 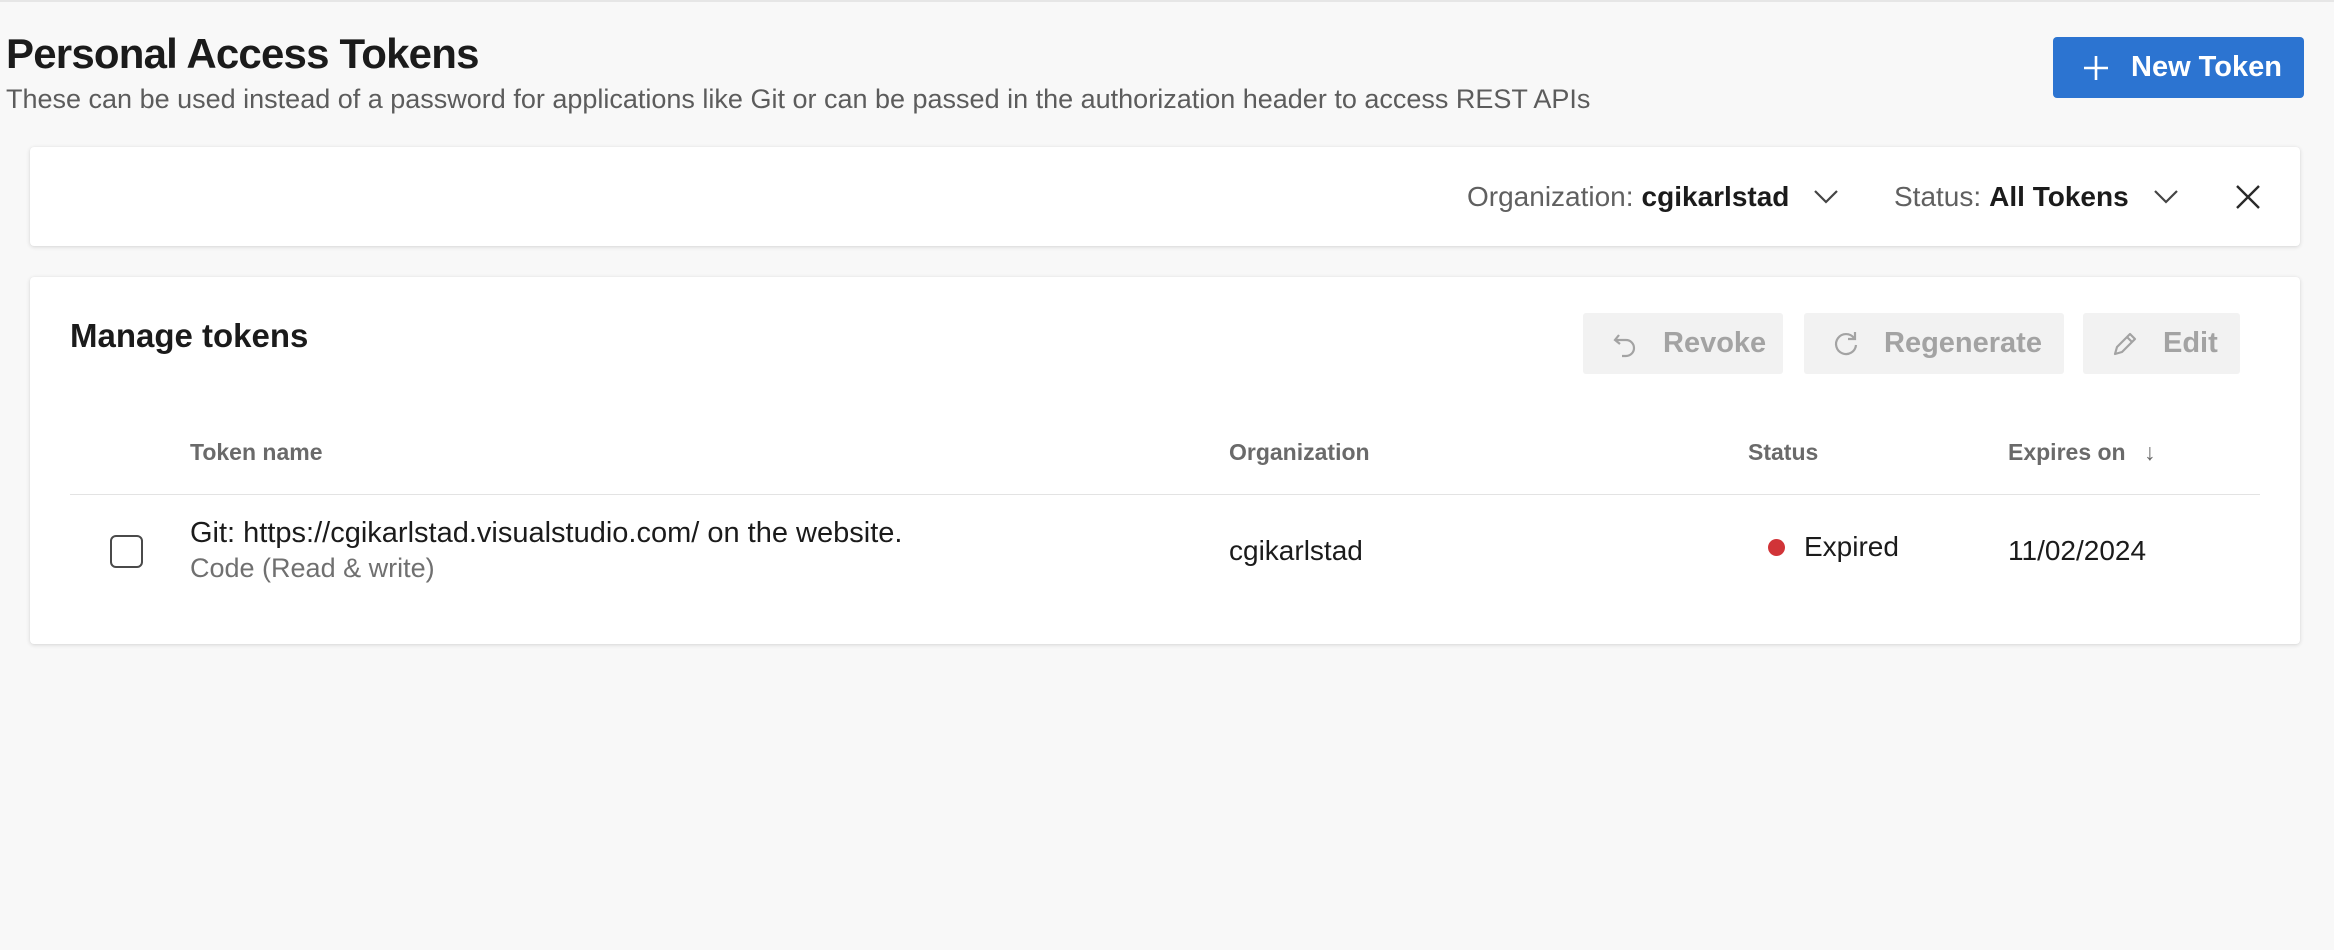 What do you see at coordinates (1715, 343) in the screenshot?
I see `revoke-label: Revoke` at bounding box center [1715, 343].